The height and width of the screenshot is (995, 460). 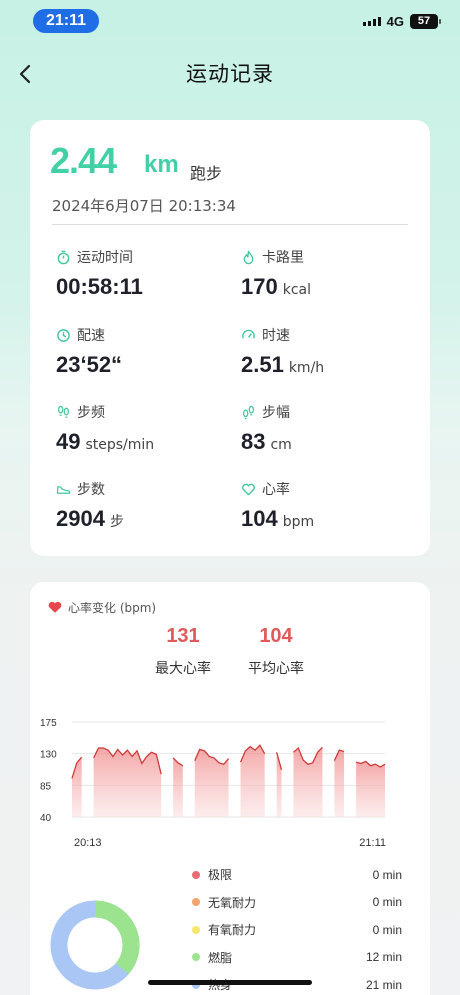 What do you see at coordinates (141, 351) in the screenshot?
I see `stat-pace: 配速 23‘52“` at bounding box center [141, 351].